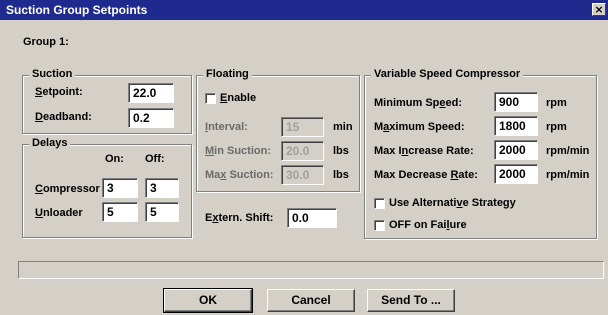 This screenshot has height=315, width=608. What do you see at coordinates (447, 74) in the screenshot?
I see `vsc-group-title: Variable Speed Compressor` at bounding box center [447, 74].